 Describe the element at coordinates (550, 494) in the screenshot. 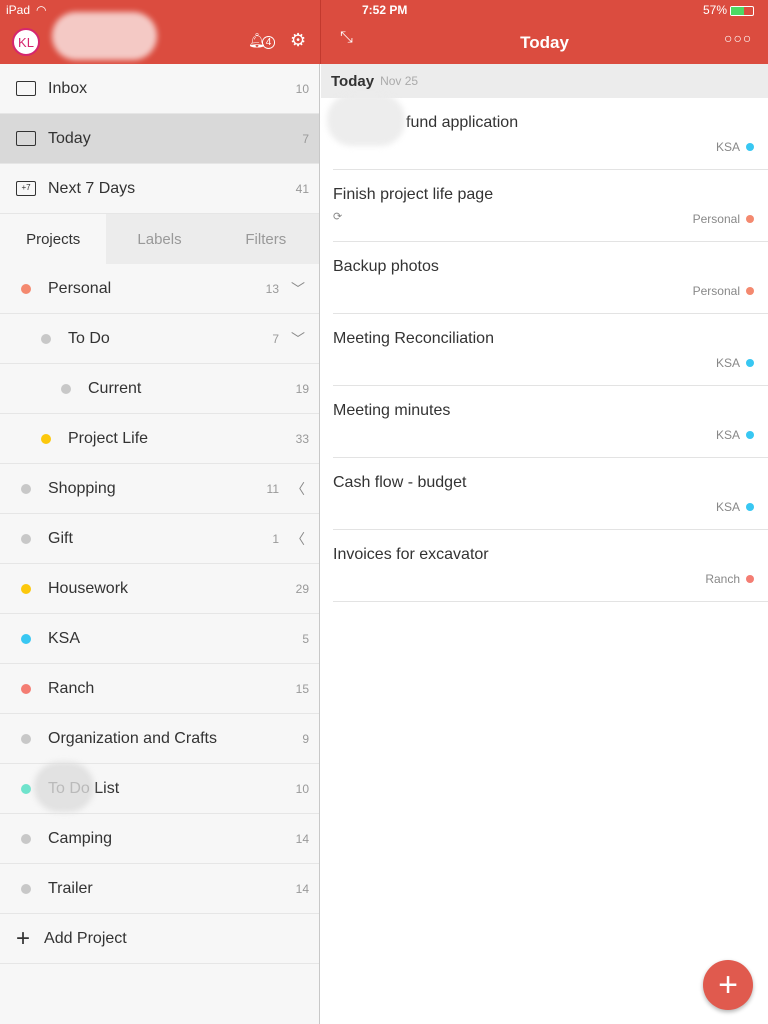

I see `task-item: Cash flow - budget KSA` at that location.